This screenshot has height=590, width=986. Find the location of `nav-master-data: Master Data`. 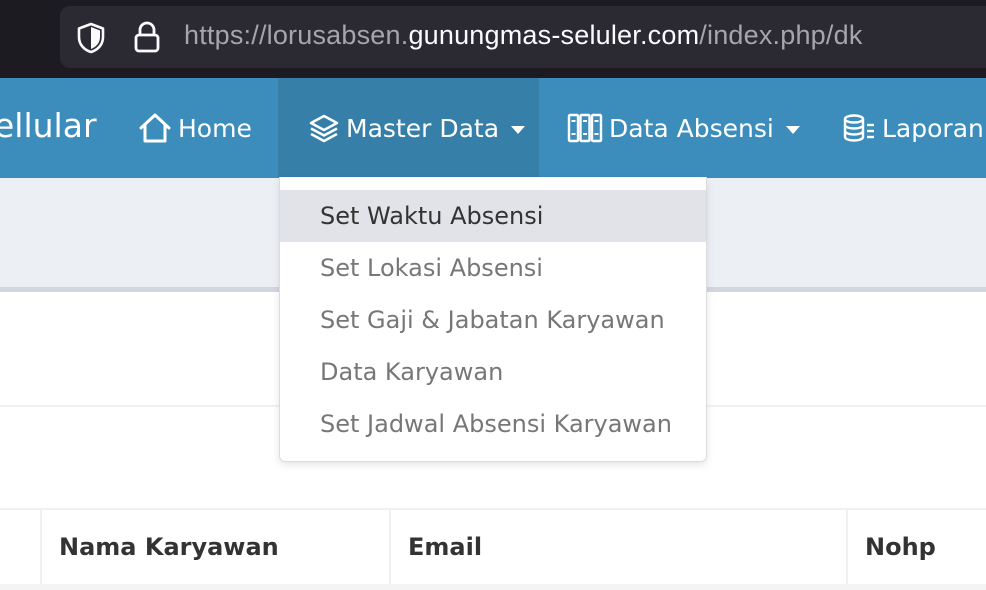

nav-master-data: Master Data is located at coordinates (408, 128).